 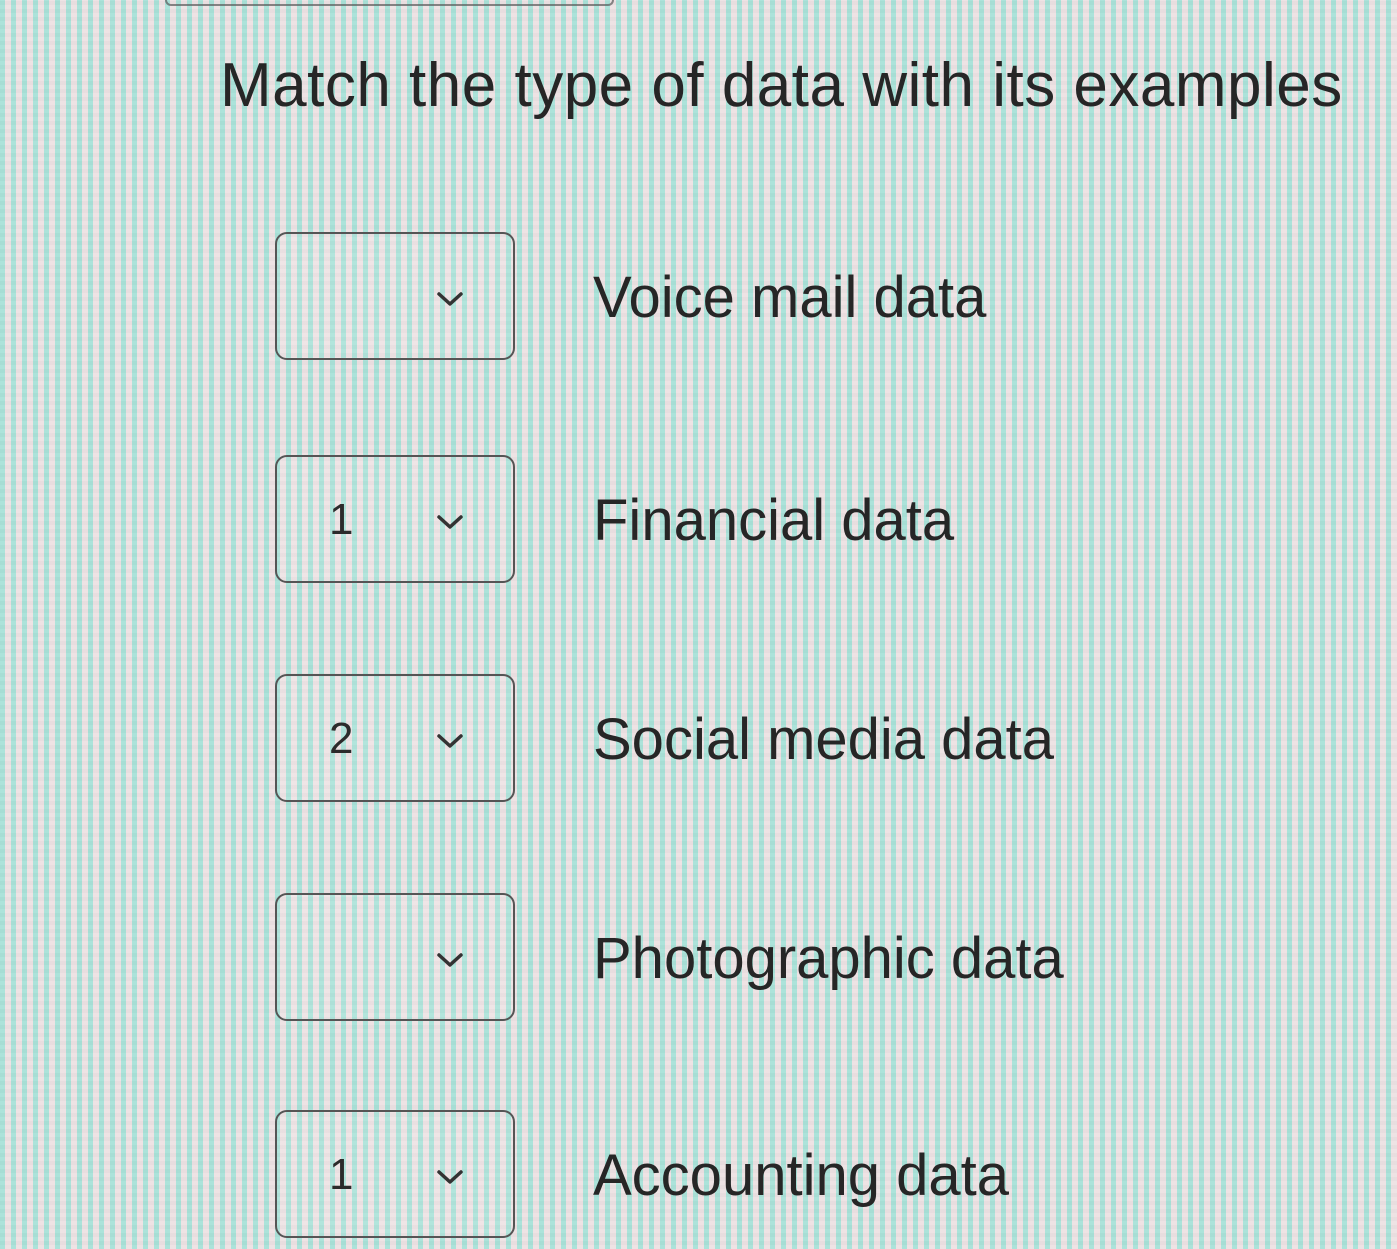 I want to click on example-label-accounting: Accounting data, so click(x=801, y=1175).